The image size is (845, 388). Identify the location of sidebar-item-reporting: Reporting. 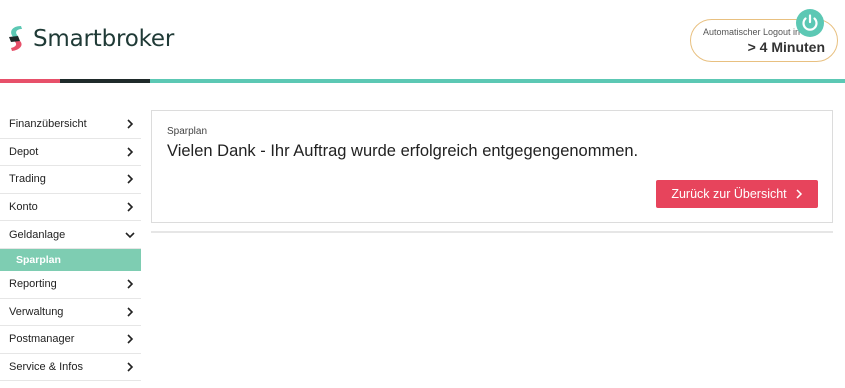
(70, 285).